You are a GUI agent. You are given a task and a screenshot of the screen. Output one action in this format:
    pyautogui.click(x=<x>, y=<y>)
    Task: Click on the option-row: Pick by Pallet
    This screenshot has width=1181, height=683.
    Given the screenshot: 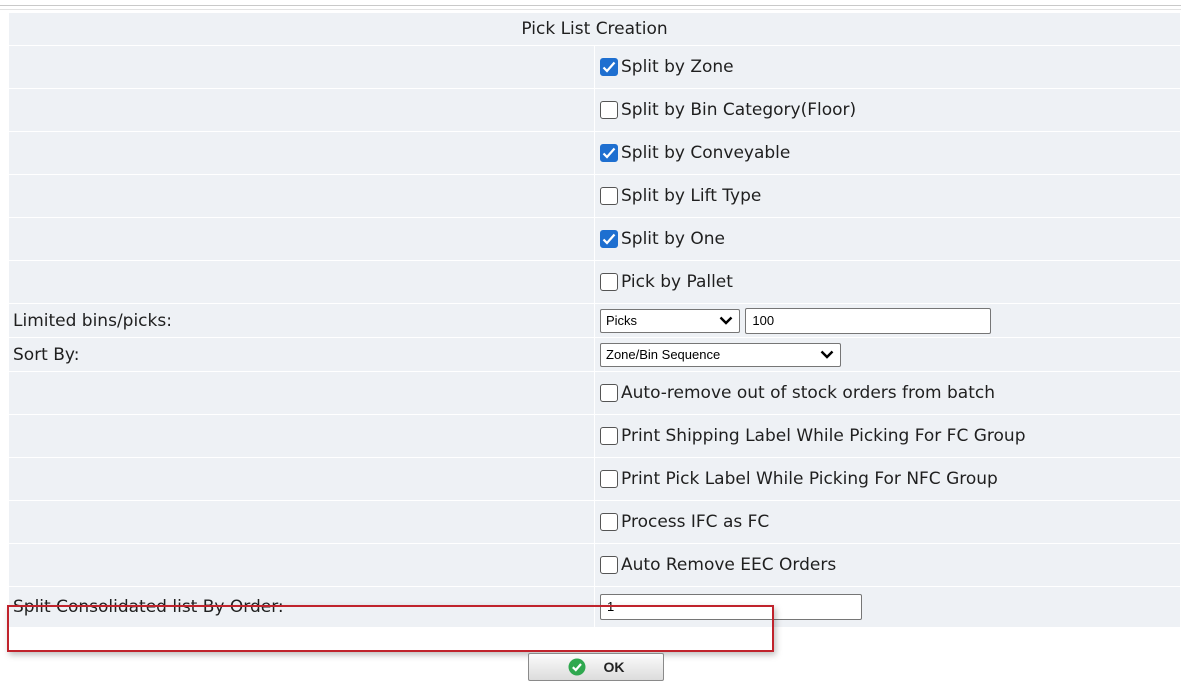 What is the action you would take?
    pyautogui.click(x=594, y=282)
    